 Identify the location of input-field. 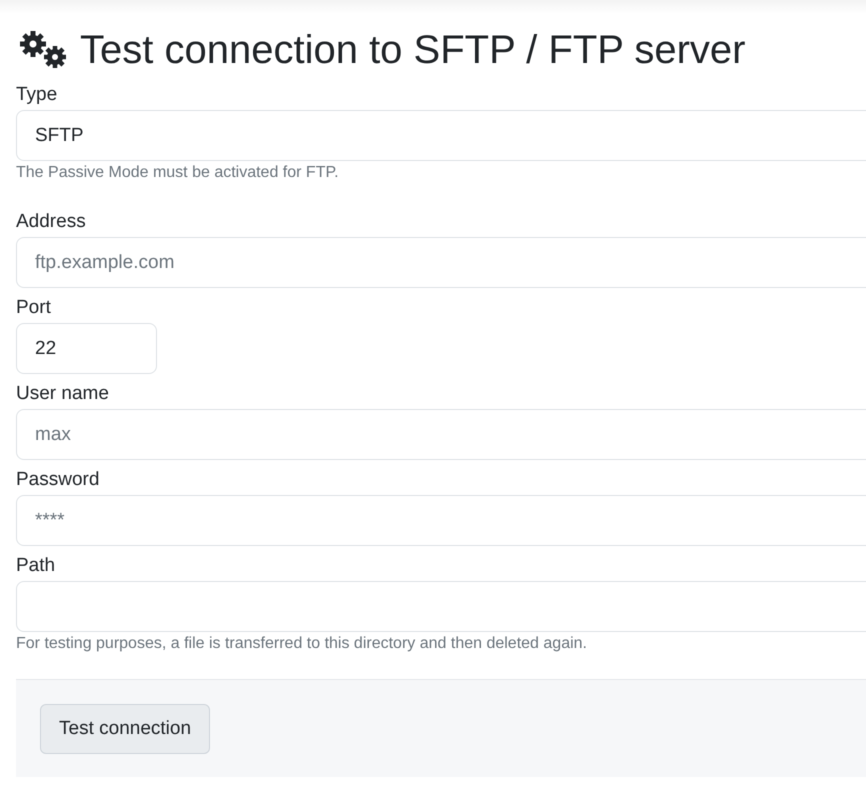
(441, 606).